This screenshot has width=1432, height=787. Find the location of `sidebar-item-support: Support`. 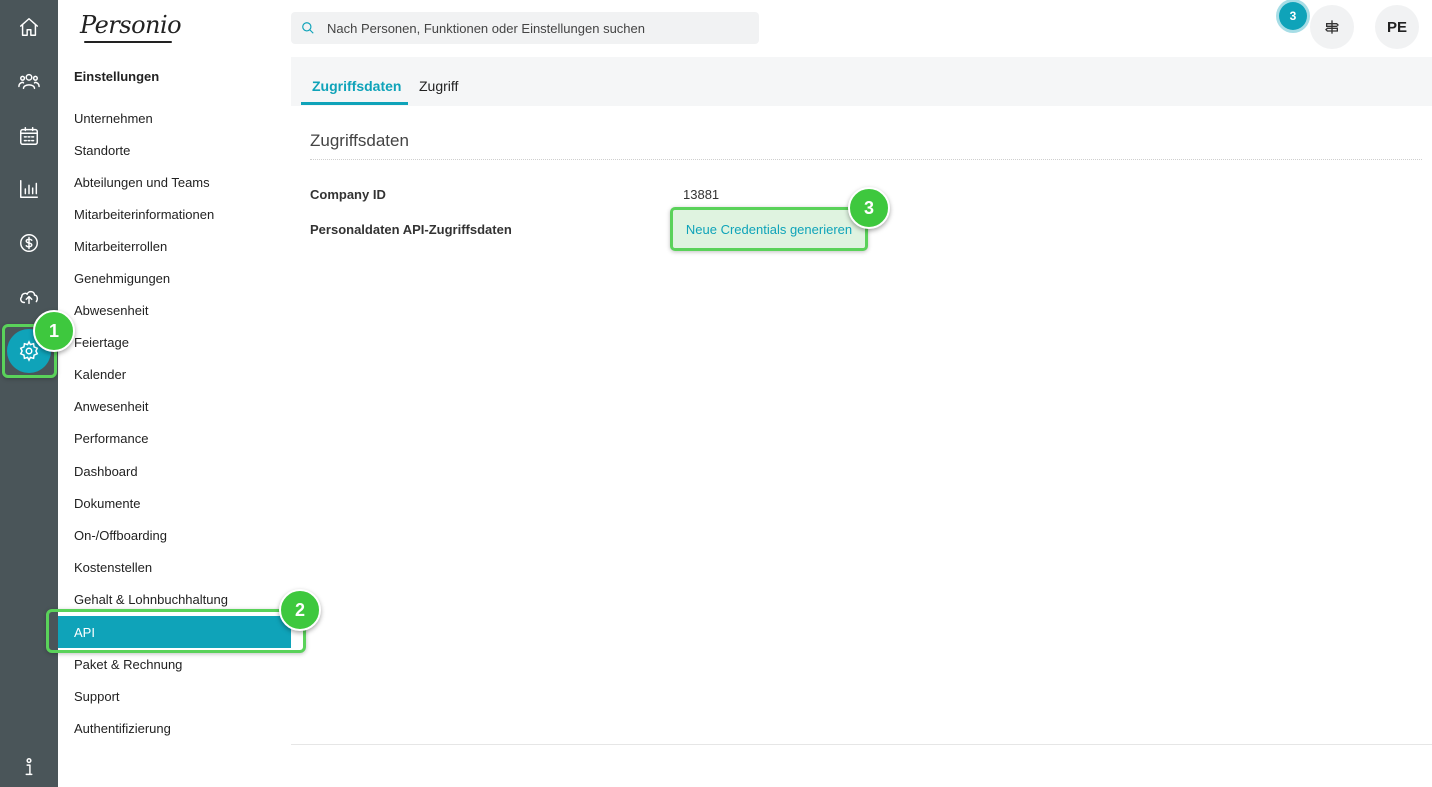

sidebar-item-support: Support is located at coordinates (174, 696).